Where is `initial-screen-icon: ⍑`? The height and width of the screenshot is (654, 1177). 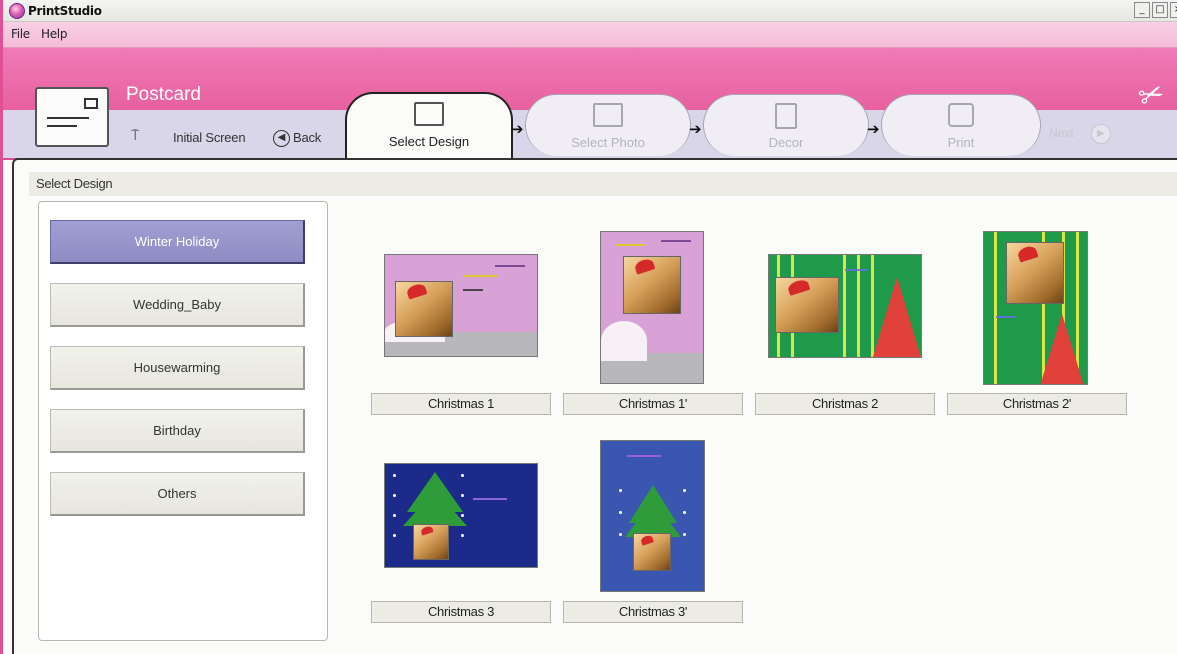 initial-screen-icon: ⍑ is located at coordinates (135, 136).